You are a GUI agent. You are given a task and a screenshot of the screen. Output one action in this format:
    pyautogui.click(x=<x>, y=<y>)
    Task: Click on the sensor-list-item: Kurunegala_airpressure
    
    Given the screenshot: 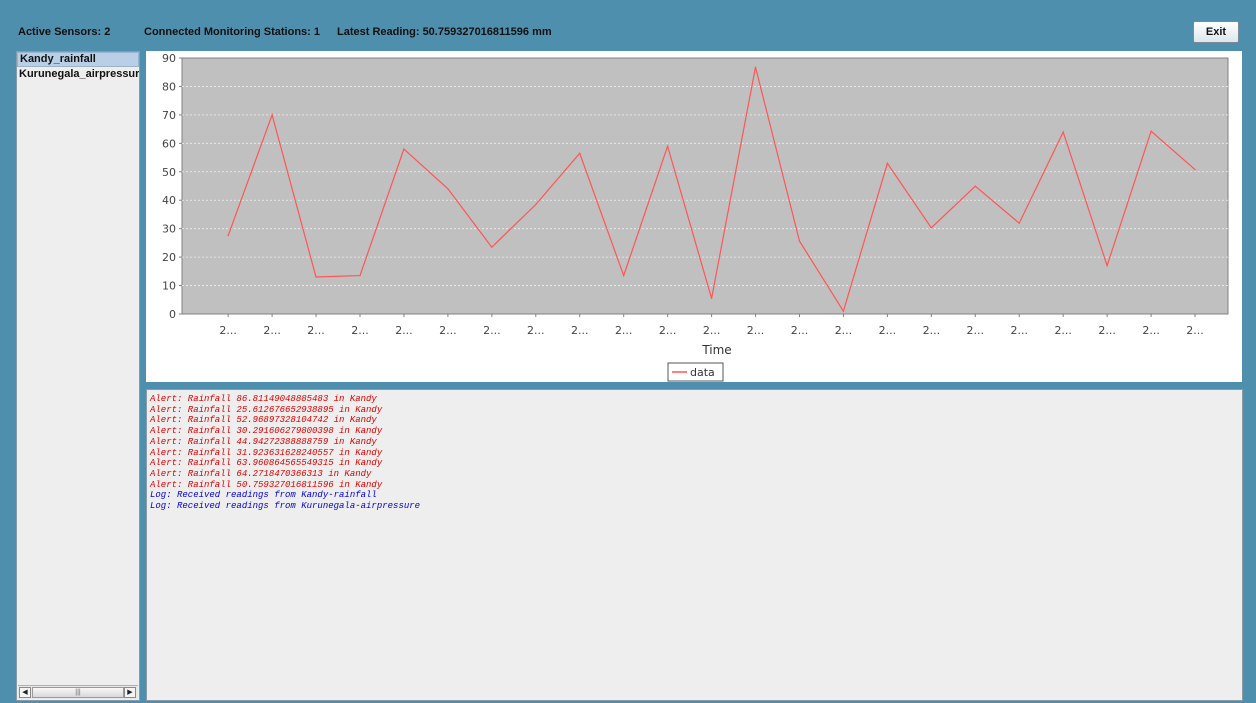 What is the action you would take?
    pyautogui.click(x=78, y=74)
    